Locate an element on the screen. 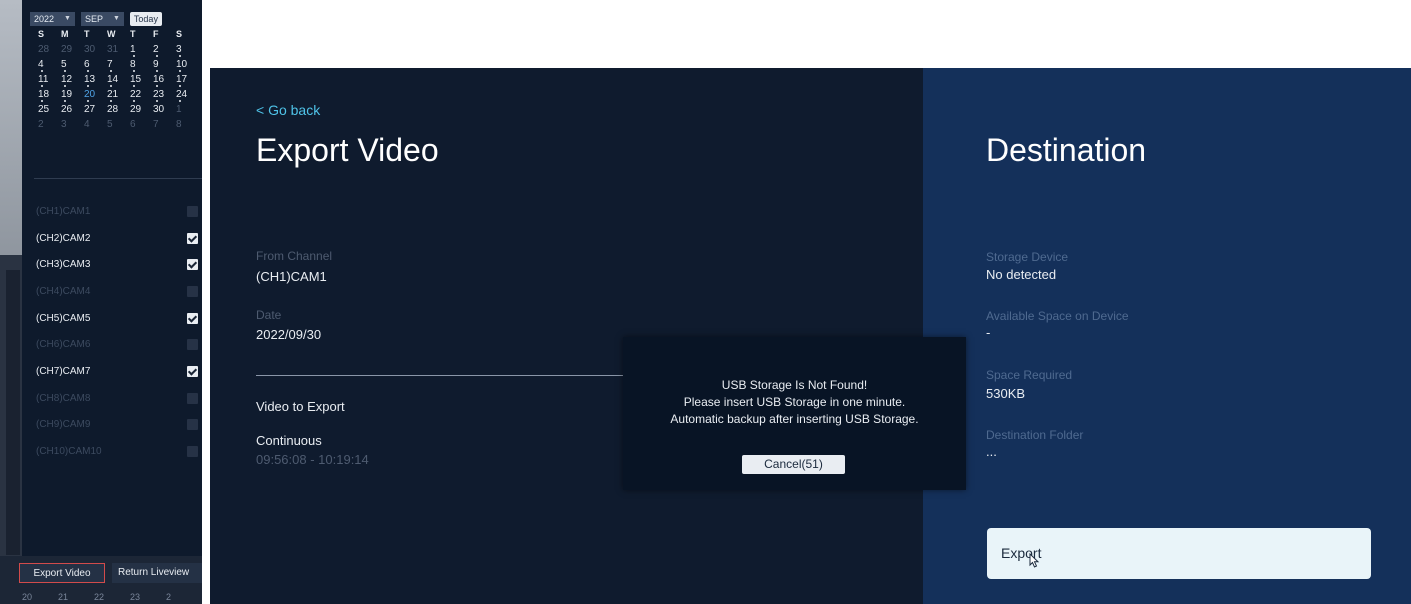  calendar-day: 21 is located at coordinates (118, 95).